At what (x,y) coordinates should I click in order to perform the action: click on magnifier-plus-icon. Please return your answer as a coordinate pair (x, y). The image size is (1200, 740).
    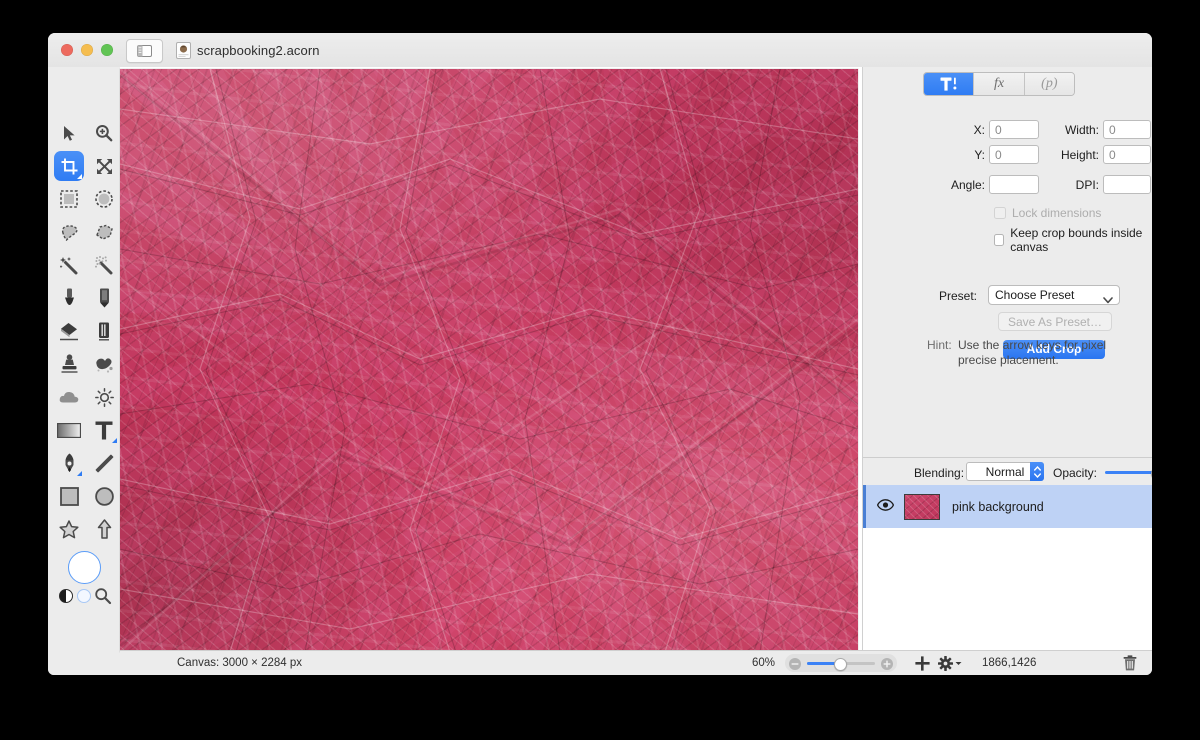
    Looking at the image, I should click on (104, 133).